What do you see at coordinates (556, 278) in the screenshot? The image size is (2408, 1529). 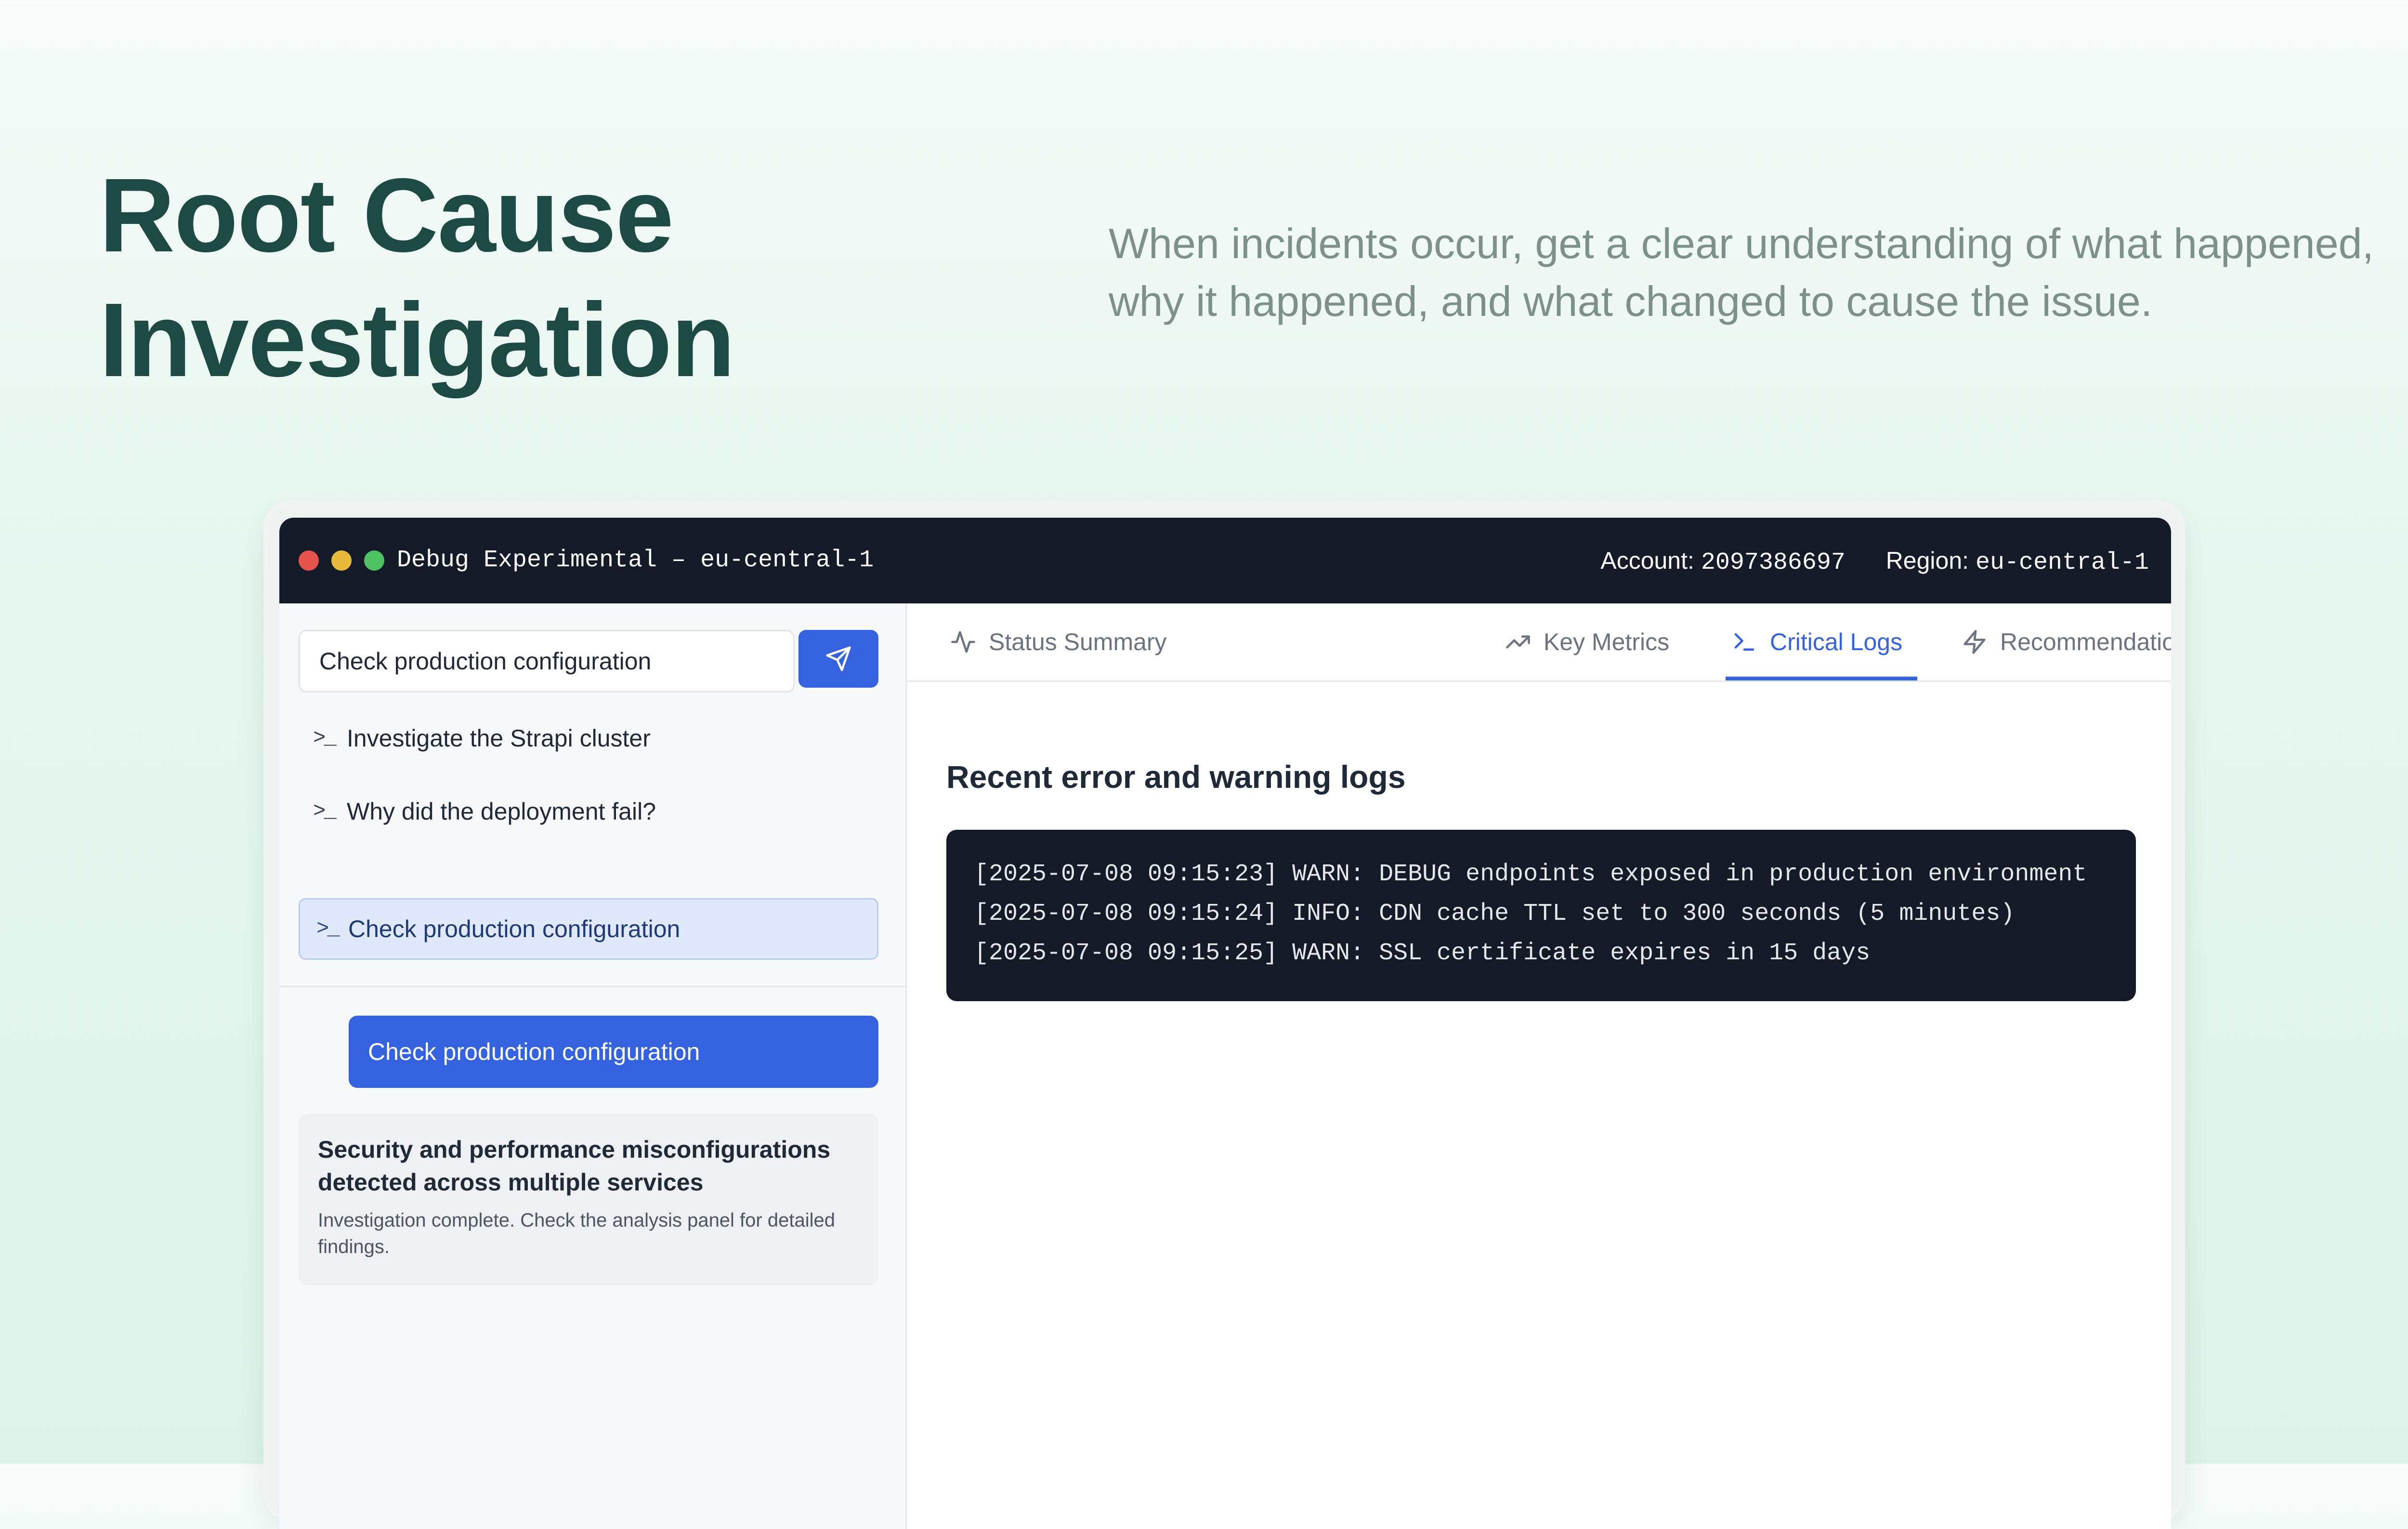 I see `page-headline: Root Cause Investigation` at bounding box center [556, 278].